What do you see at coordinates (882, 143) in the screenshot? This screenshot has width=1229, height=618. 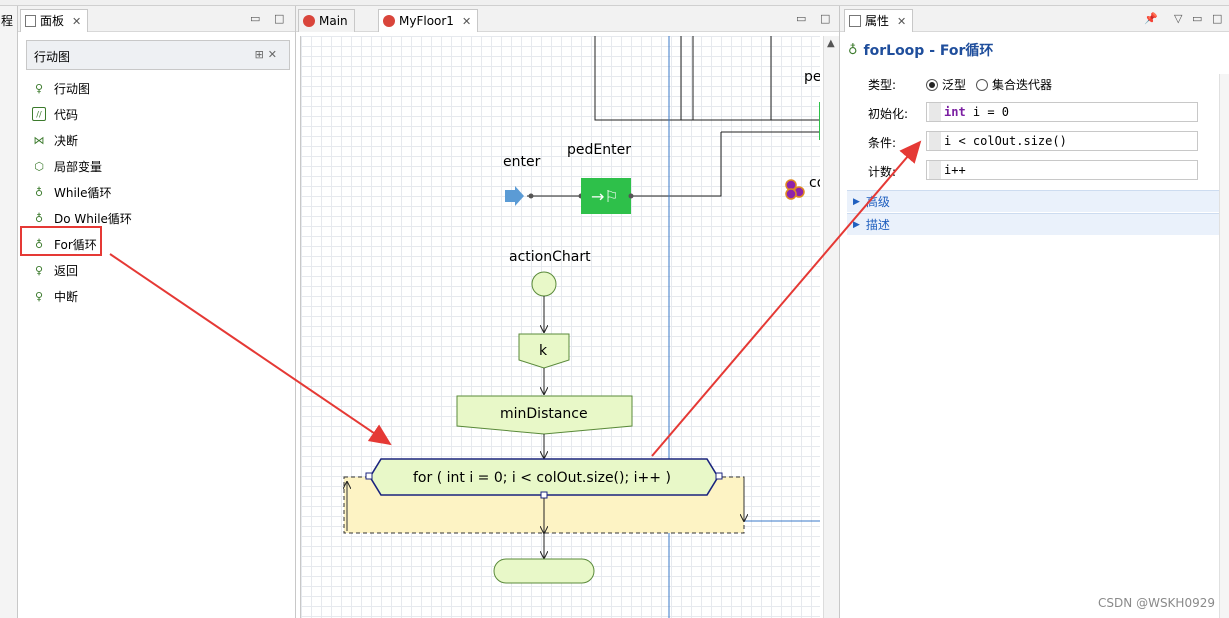 I see `condition-row: 条件:` at bounding box center [882, 143].